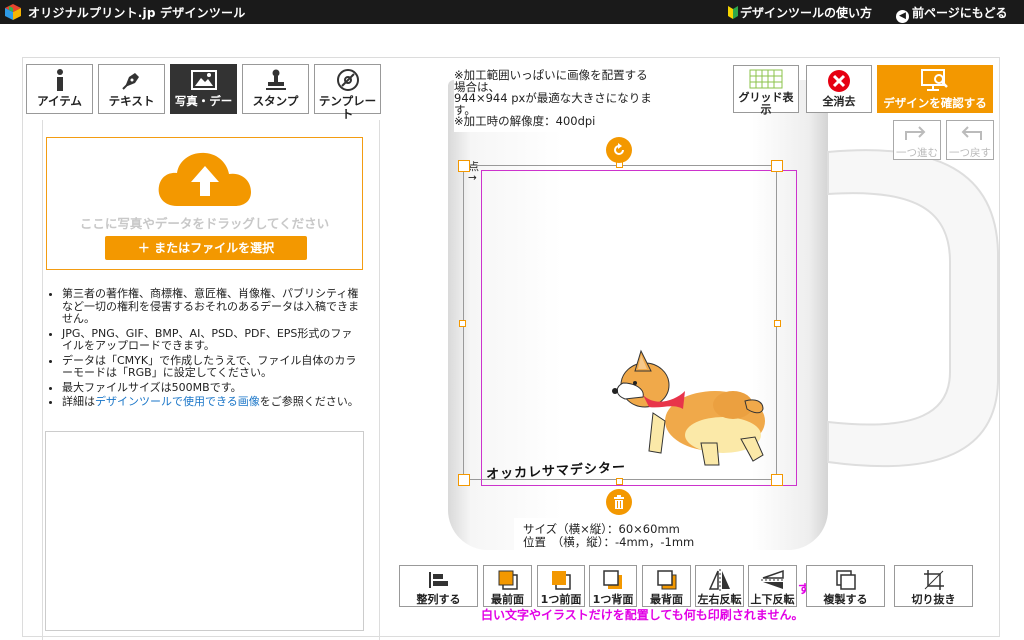 The height and width of the screenshot is (640, 1024). I want to click on usable-images-link: デザインツールで使用できる画像, so click(177, 401).